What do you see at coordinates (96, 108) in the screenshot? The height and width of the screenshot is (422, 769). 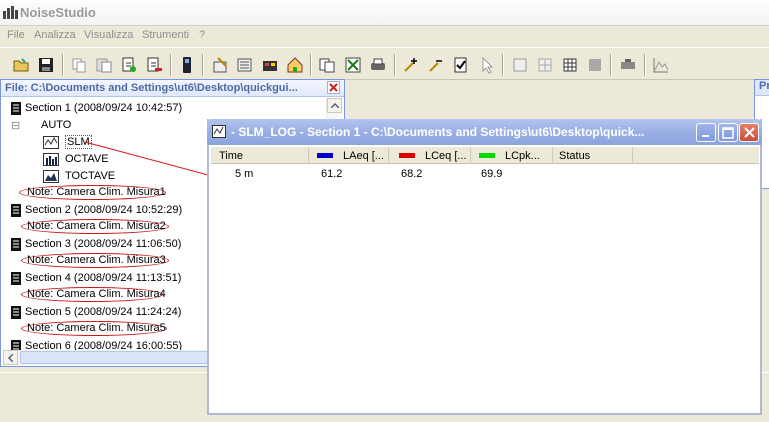 I see `tree-section-1: Section 1 (2008/09/24 10:42:57)` at bounding box center [96, 108].